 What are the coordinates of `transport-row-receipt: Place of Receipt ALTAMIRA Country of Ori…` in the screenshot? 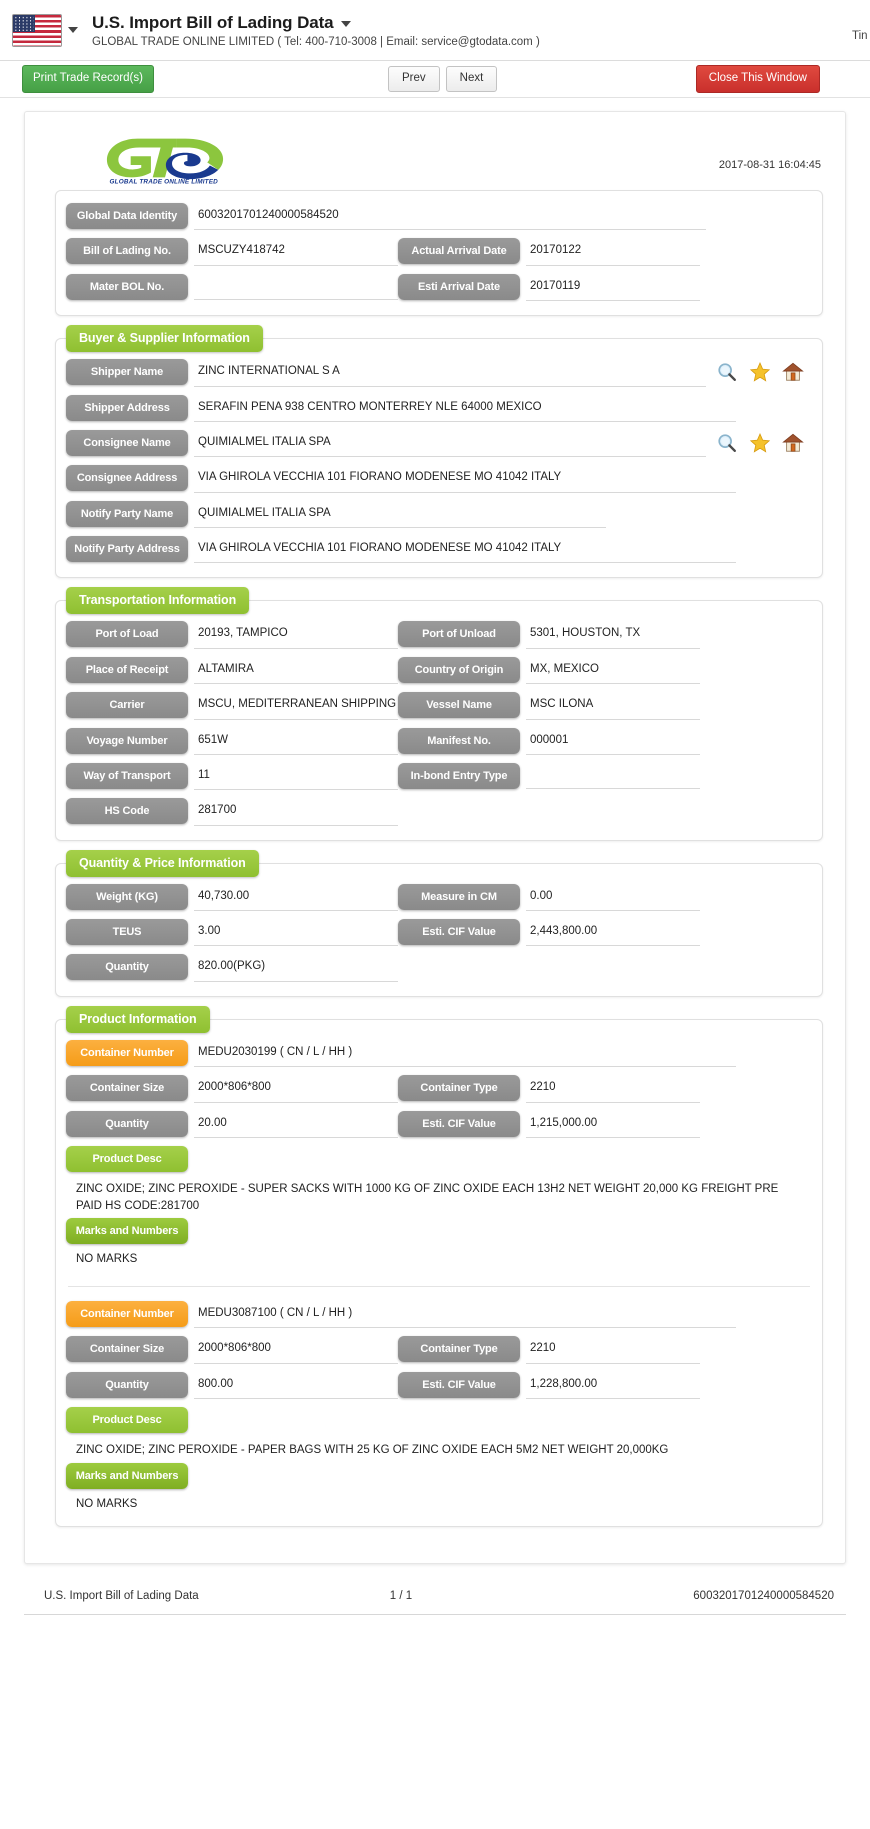 It's located at (439, 670).